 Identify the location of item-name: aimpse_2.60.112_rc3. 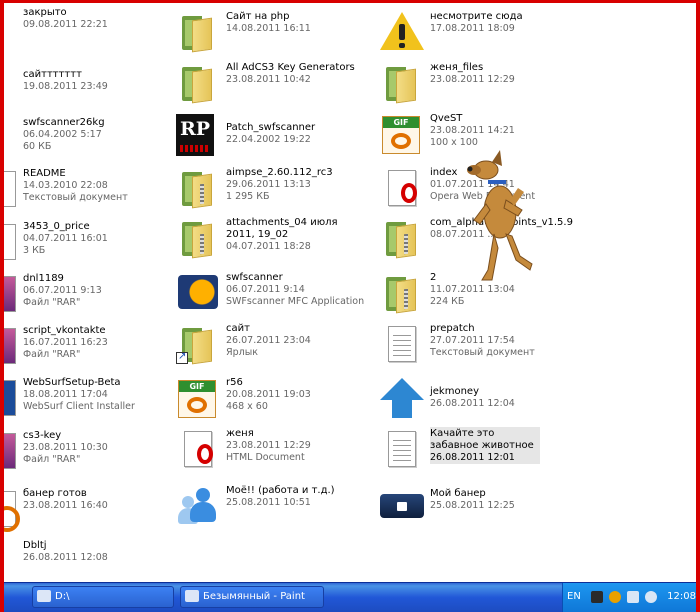
(279, 172).